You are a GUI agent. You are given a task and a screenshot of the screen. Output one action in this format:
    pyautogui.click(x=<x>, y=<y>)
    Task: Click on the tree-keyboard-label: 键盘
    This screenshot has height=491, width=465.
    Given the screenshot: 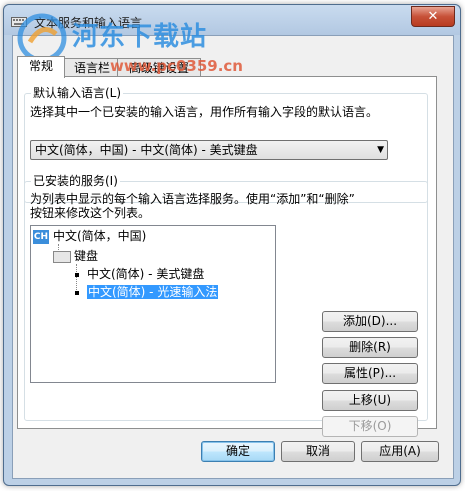 What is the action you would take?
    pyautogui.click(x=86, y=256)
    